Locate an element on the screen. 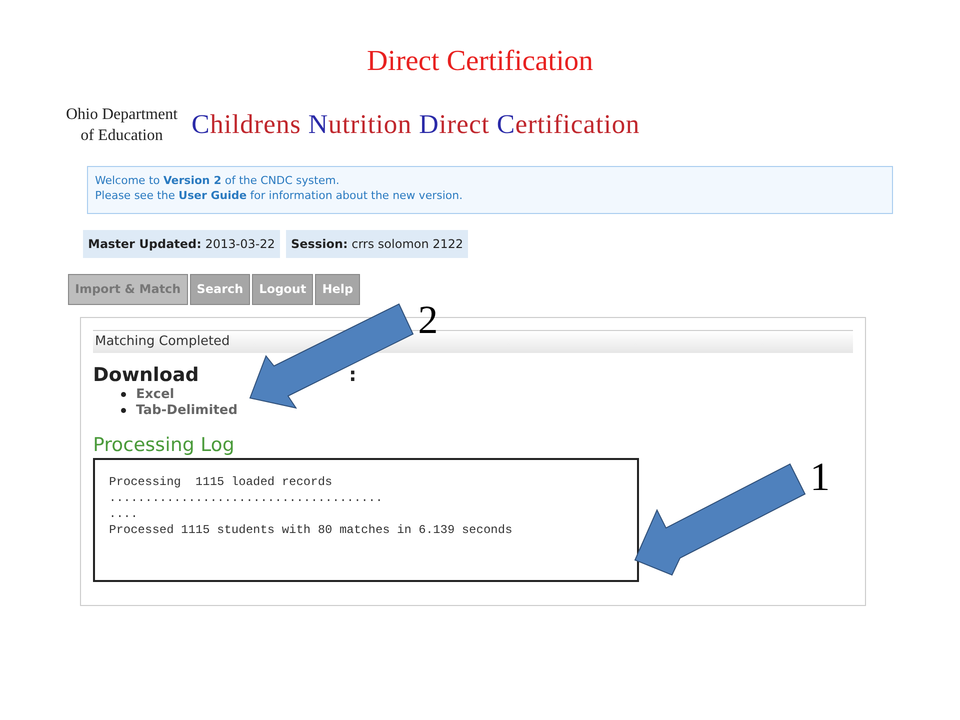 This screenshot has width=960, height=720. logo-text: Ohio Department is located at coordinates (122, 114).